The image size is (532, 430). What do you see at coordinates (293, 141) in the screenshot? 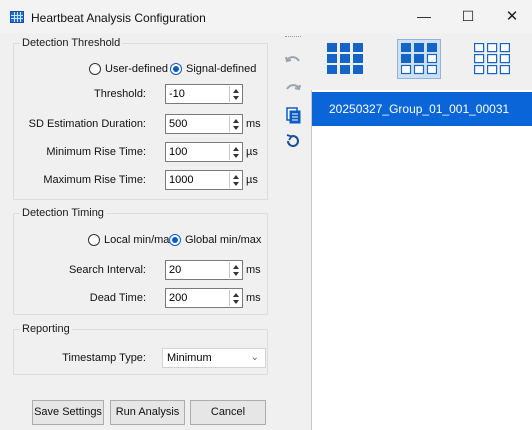
I see `refresh-icon` at bounding box center [293, 141].